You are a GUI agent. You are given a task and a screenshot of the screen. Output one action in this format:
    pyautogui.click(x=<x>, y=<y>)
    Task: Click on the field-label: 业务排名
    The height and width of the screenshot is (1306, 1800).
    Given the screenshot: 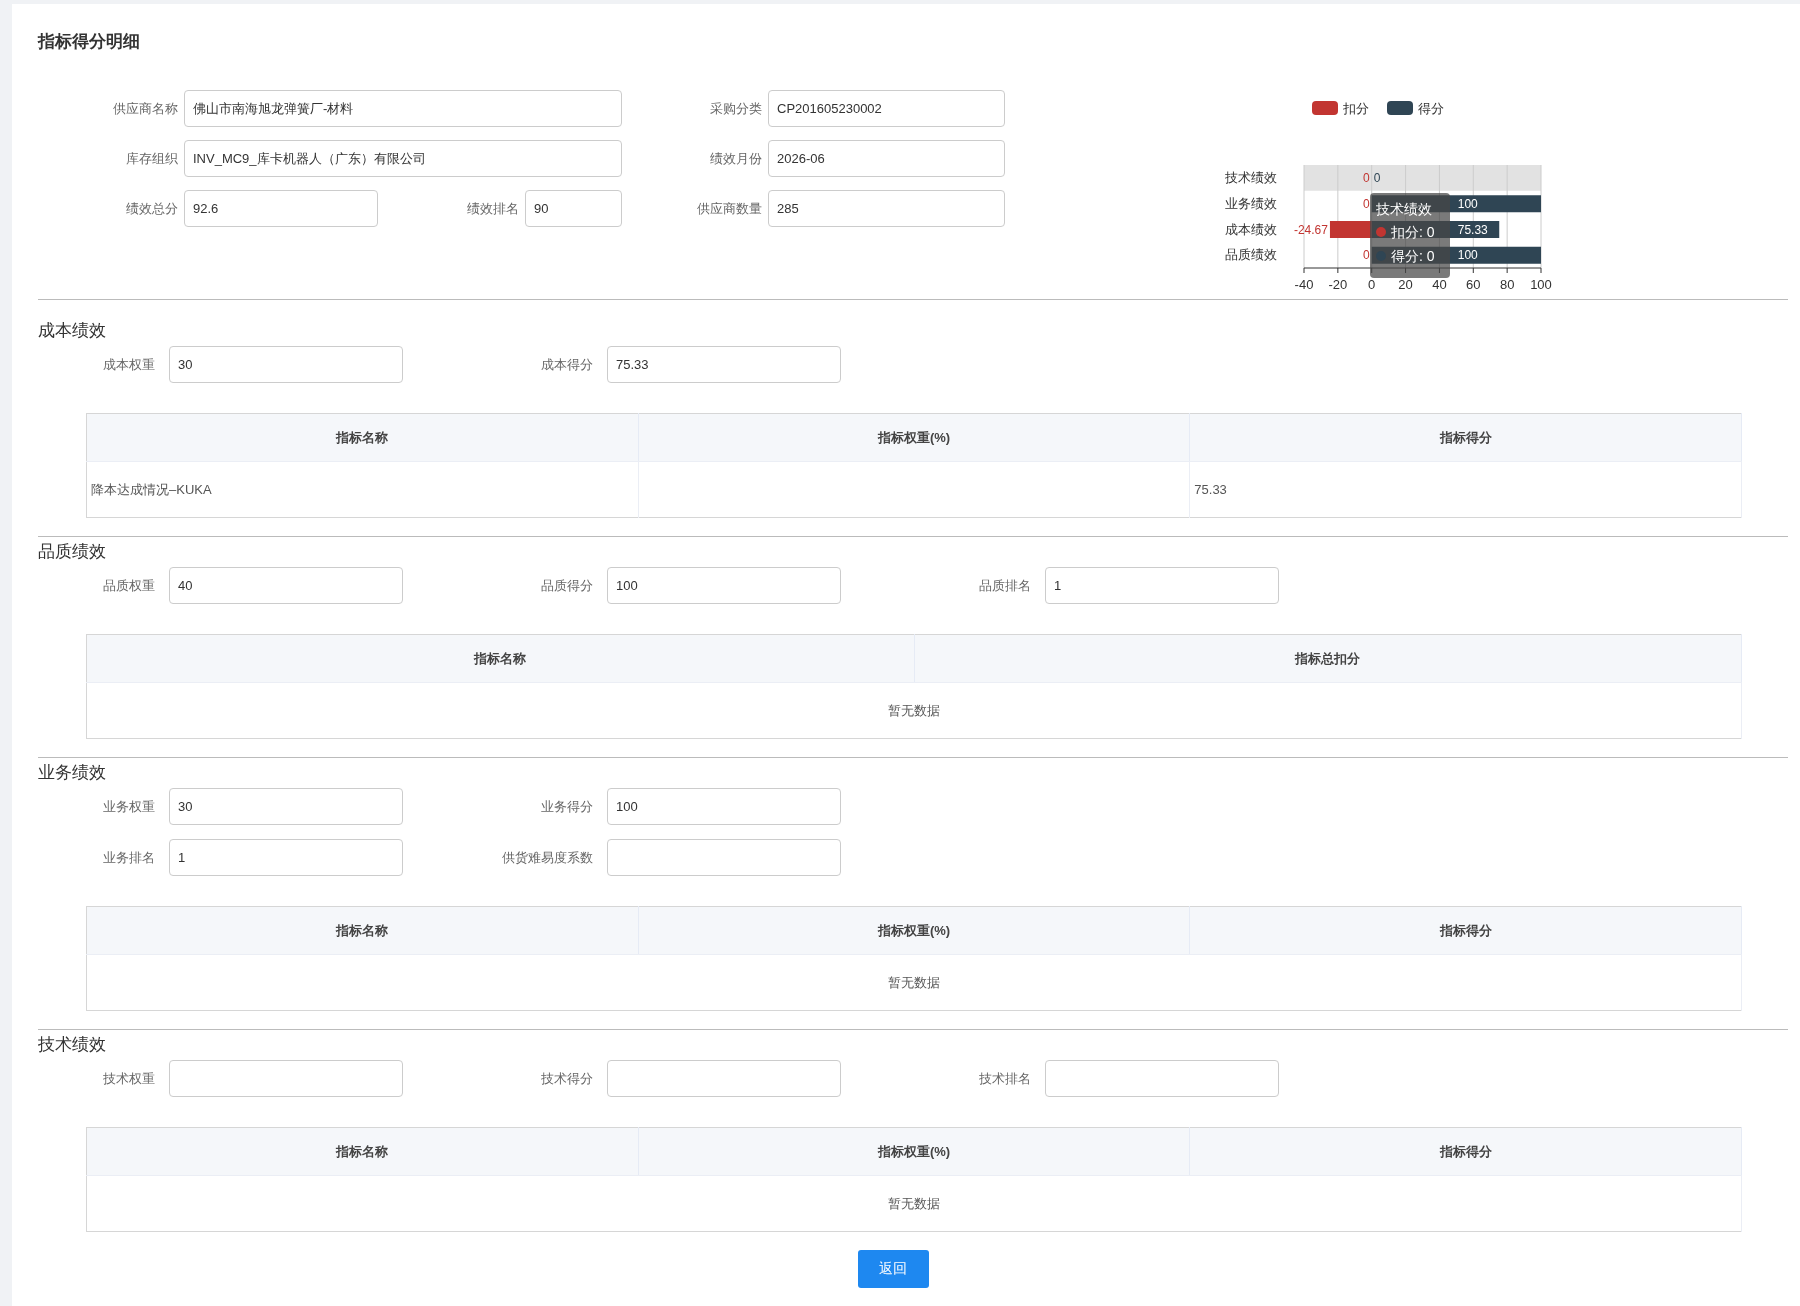 What is the action you would take?
    pyautogui.click(x=129, y=857)
    